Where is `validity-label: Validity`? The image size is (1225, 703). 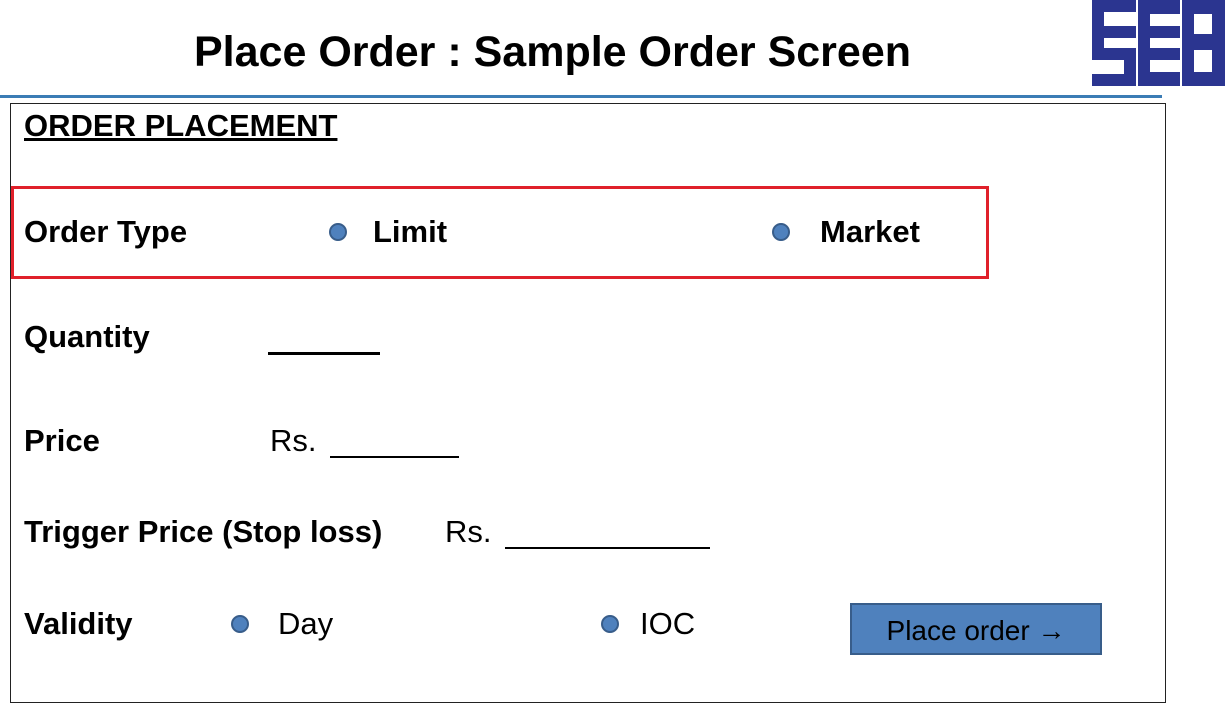
validity-label: Validity is located at coordinates (78, 623).